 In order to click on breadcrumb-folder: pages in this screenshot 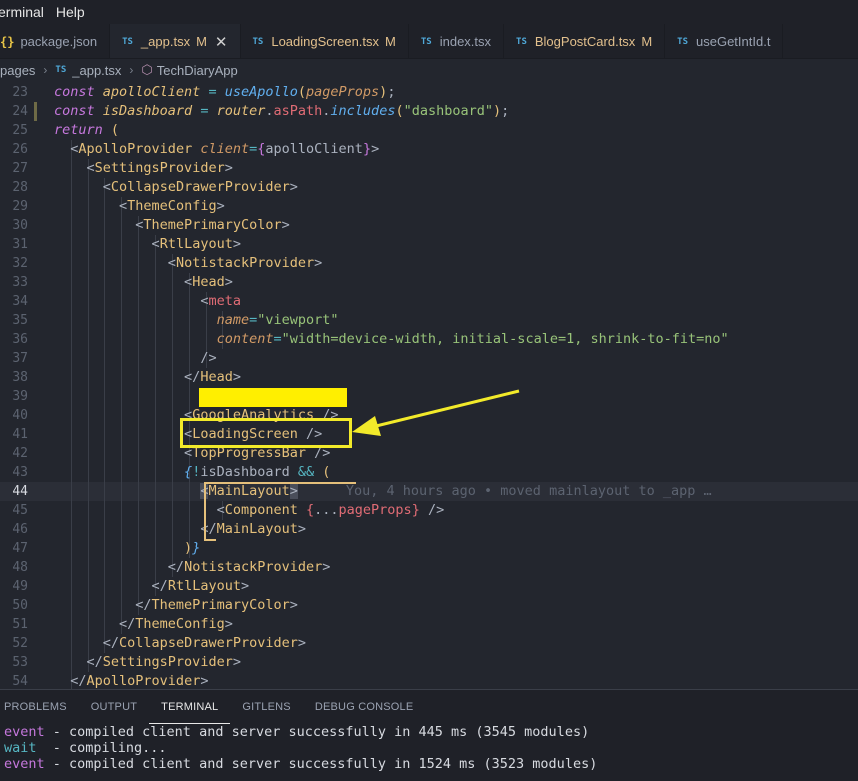, I will do `click(17, 70)`.